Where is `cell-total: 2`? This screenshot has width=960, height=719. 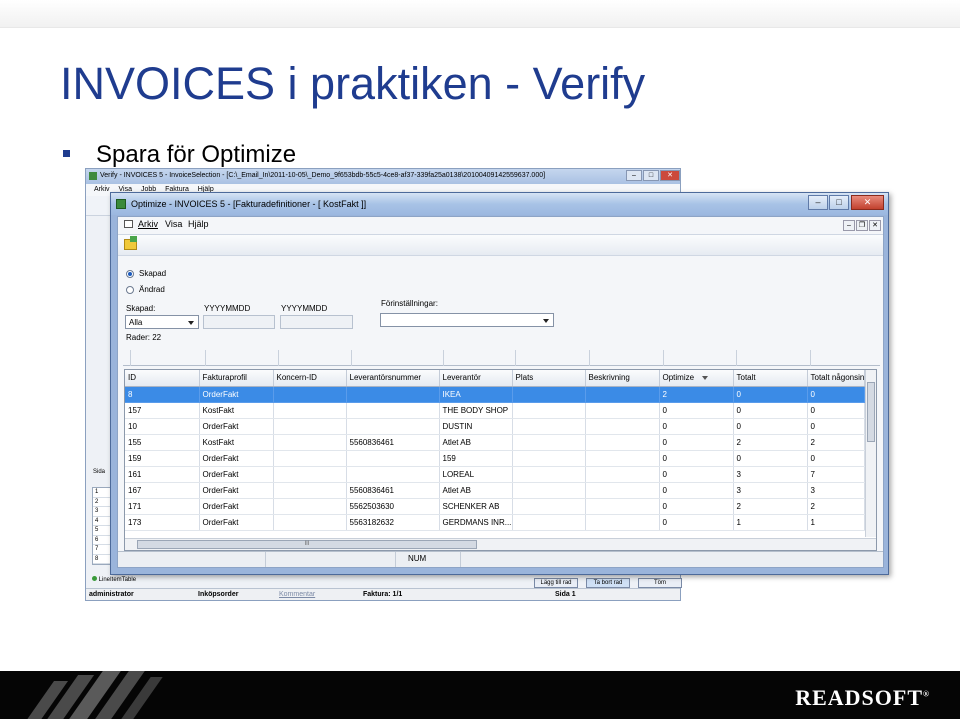 cell-total: 2 is located at coordinates (770, 442).